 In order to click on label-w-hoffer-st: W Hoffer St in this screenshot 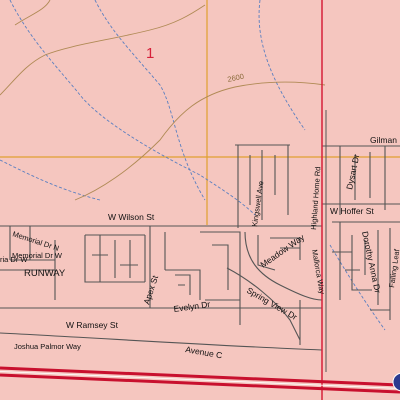, I will do `click(352, 211)`.